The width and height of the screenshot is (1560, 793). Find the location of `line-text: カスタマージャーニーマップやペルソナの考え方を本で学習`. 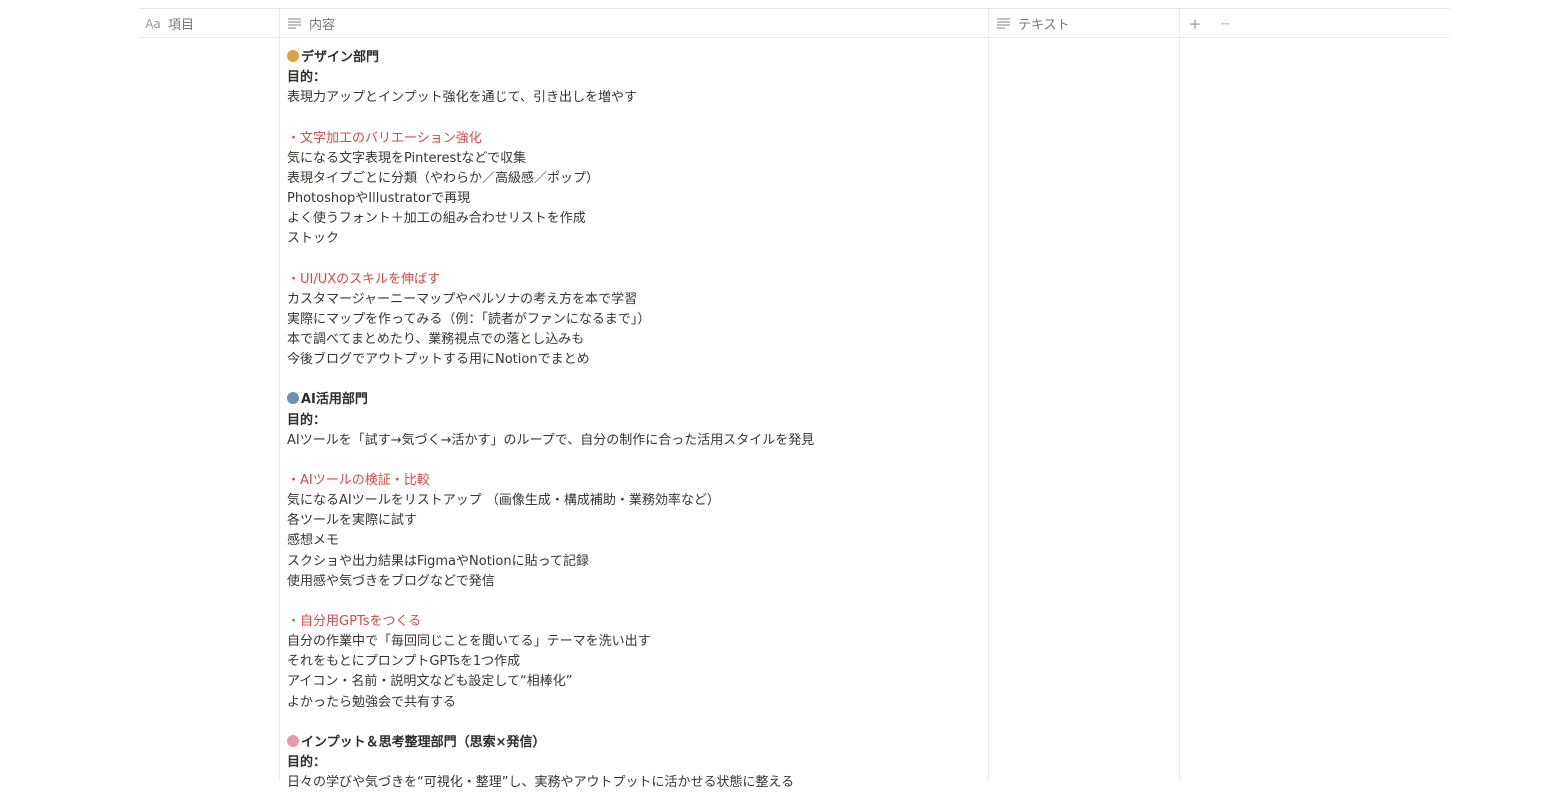

line-text: カスタマージャーニーマップやペルソナの考え方を本で学習 is located at coordinates (462, 299).